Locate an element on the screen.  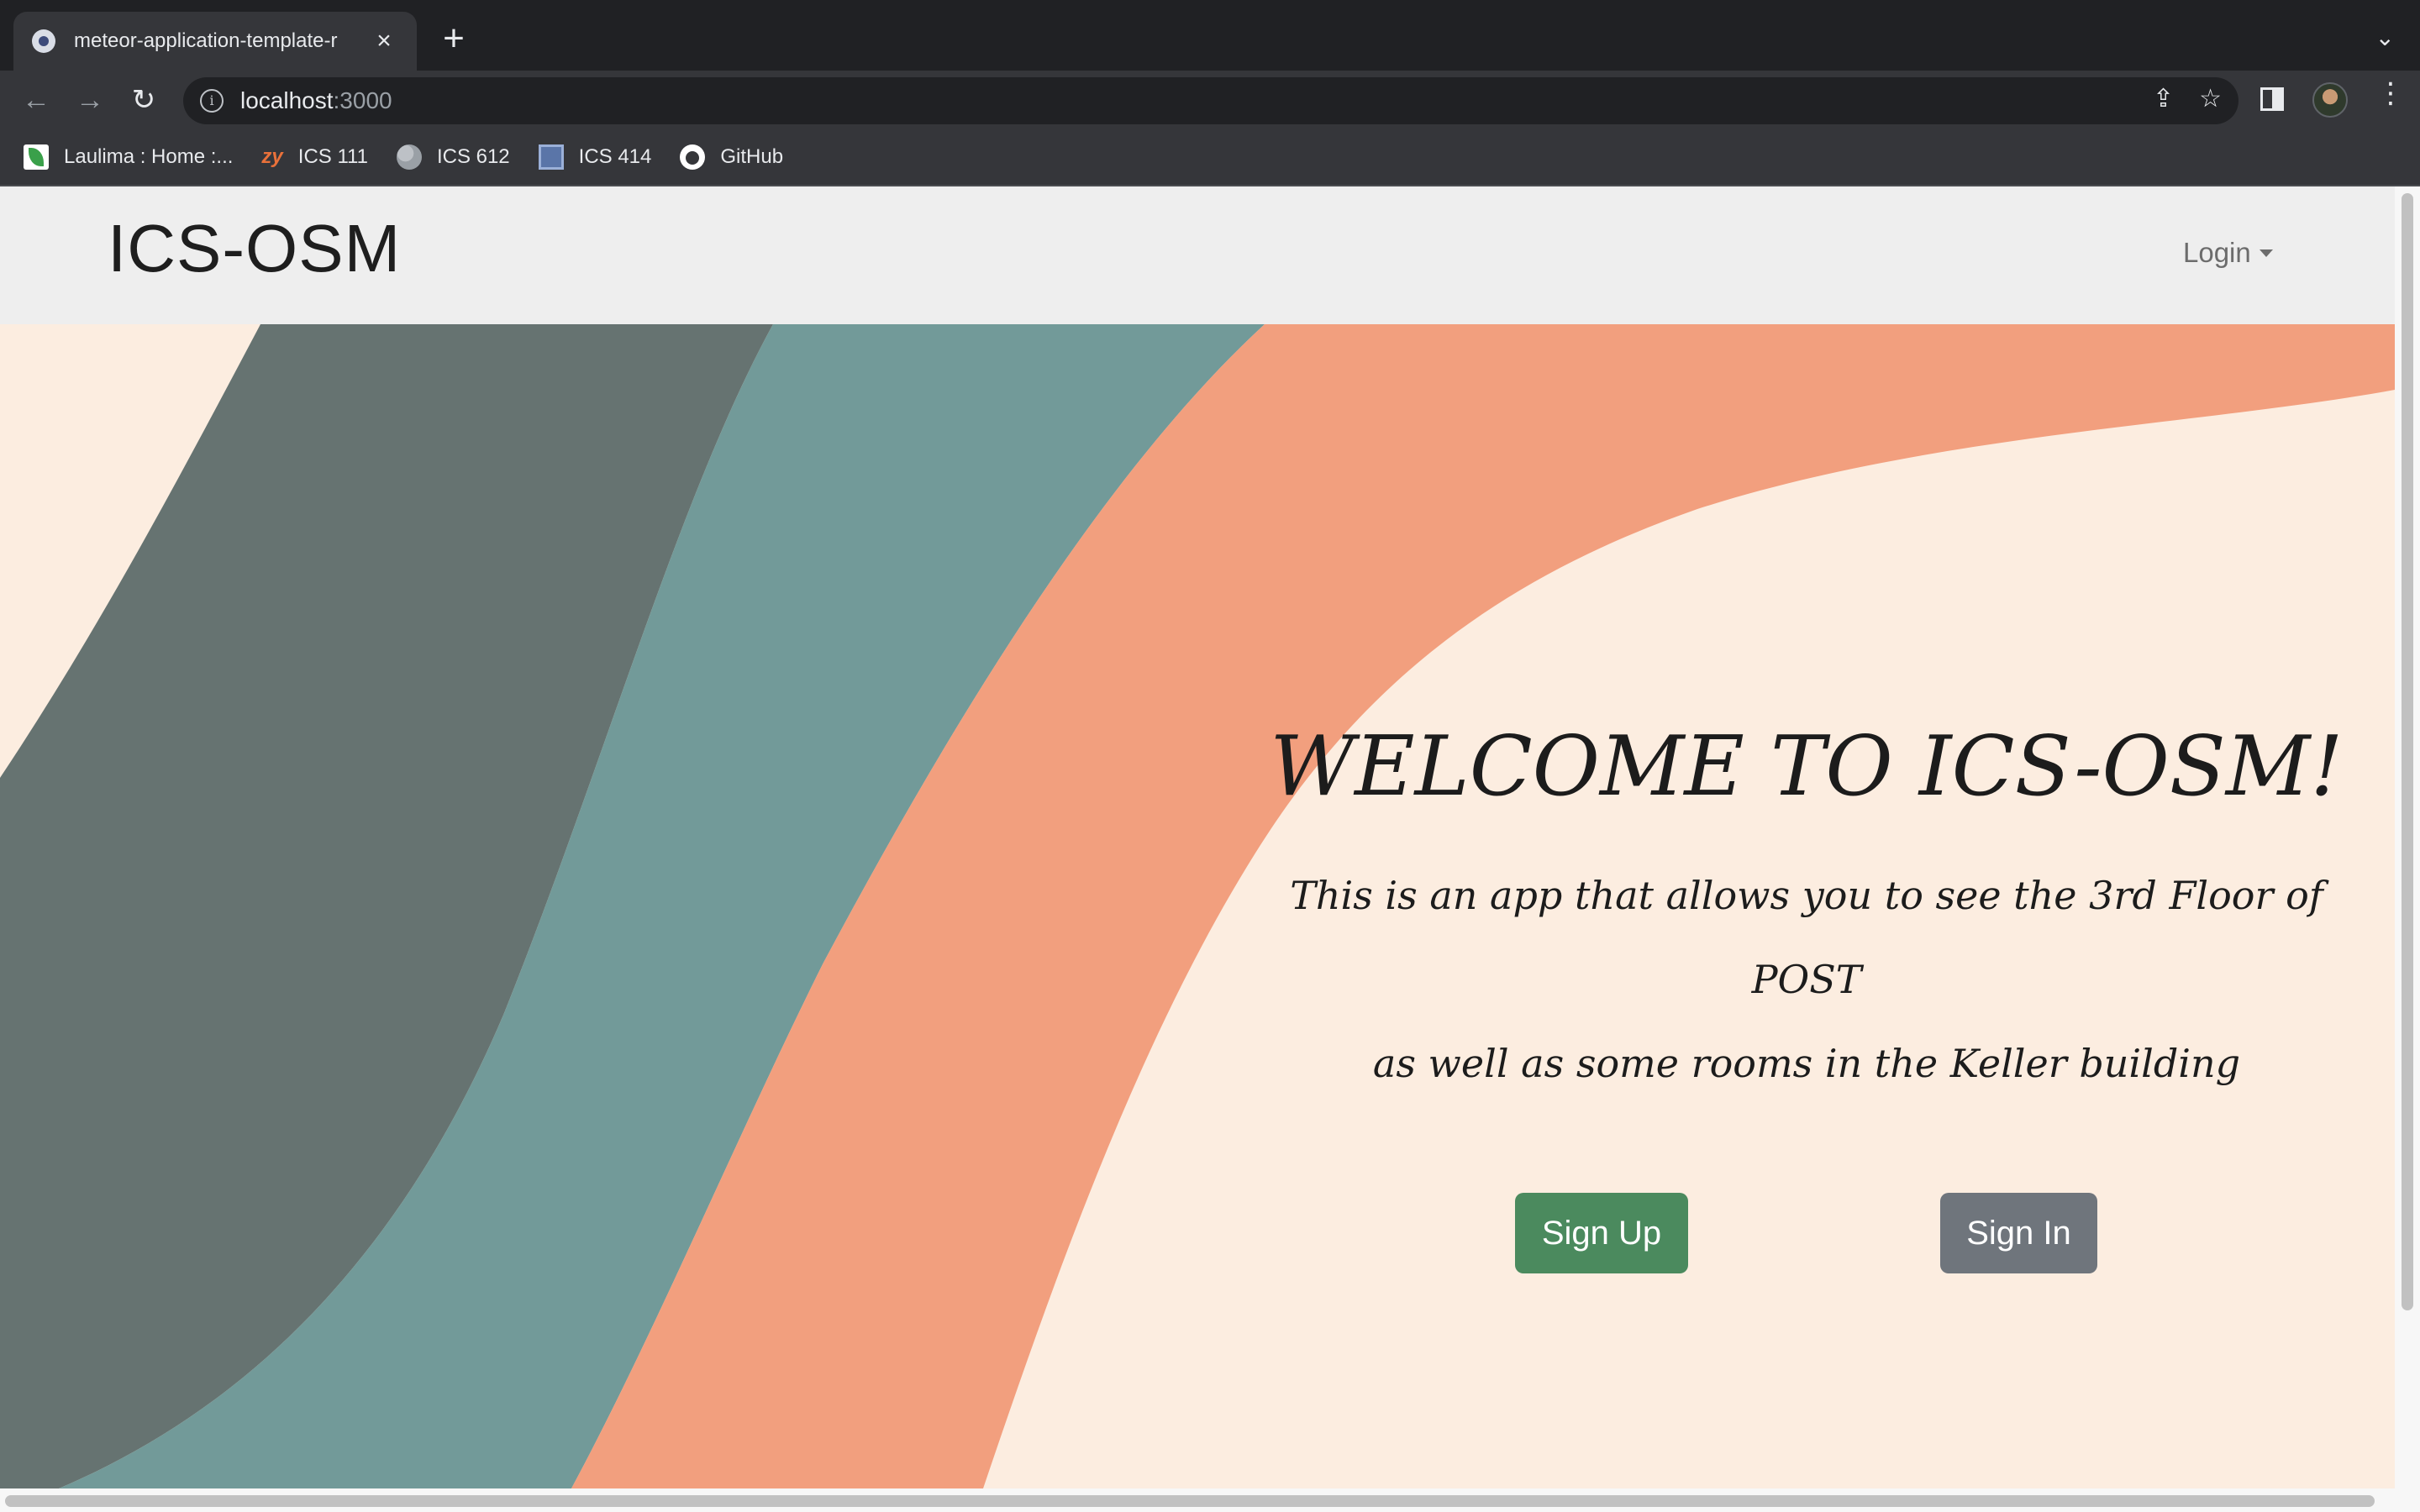
square-icon is located at coordinates (551, 157).